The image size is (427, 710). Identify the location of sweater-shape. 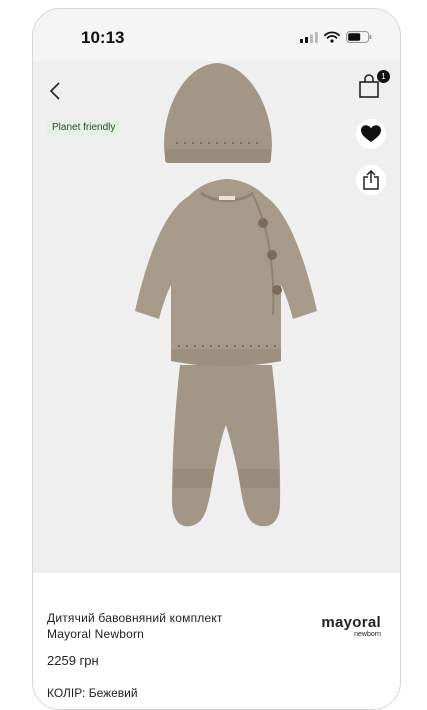
(226, 273).